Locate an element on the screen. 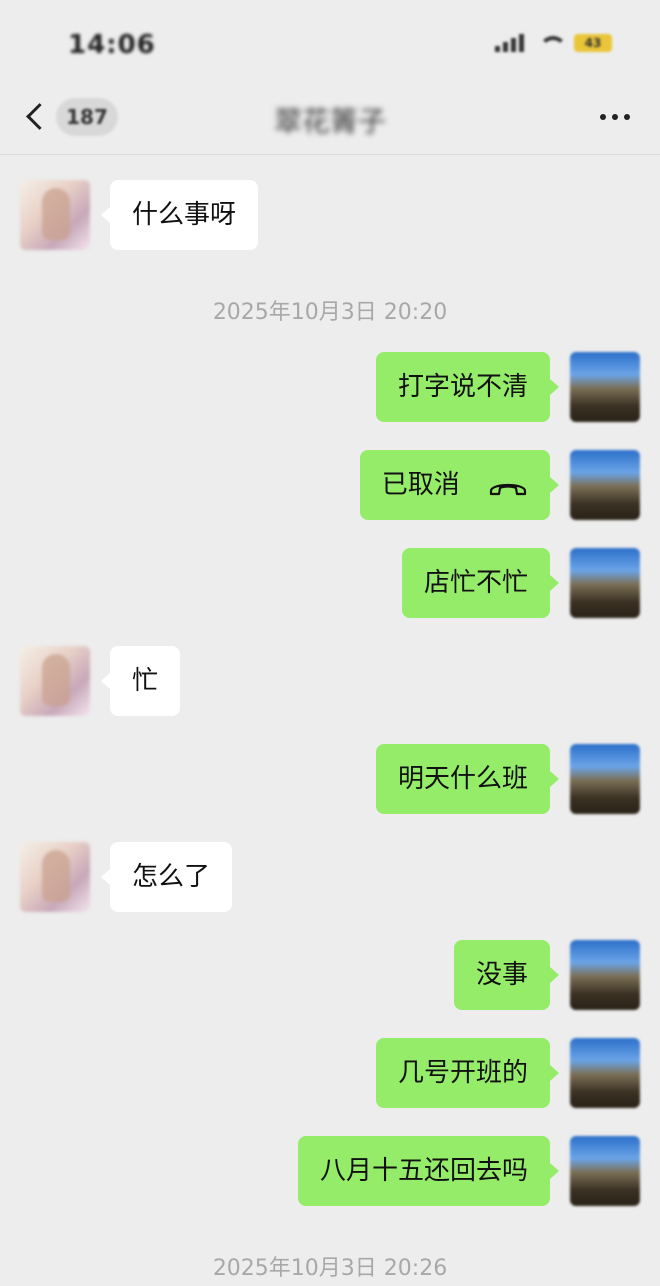 This screenshot has height=1286, width=660. message-bubble-incoming: 什么事呀 is located at coordinates (179, 215).